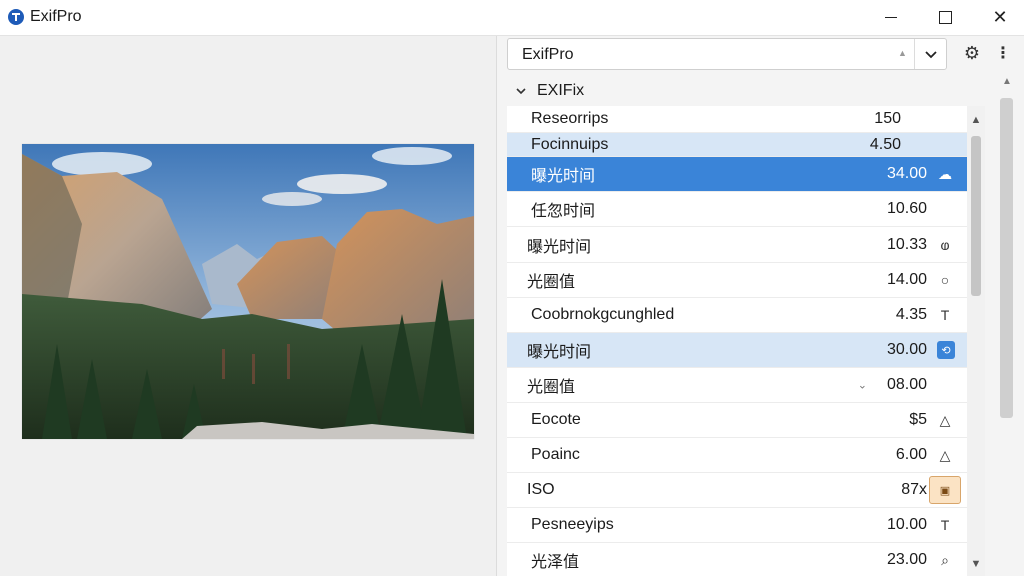  What do you see at coordinates (945, 490) in the screenshot?
I see `iso-badge-icon: ▣` at bounding box center [945, 490].